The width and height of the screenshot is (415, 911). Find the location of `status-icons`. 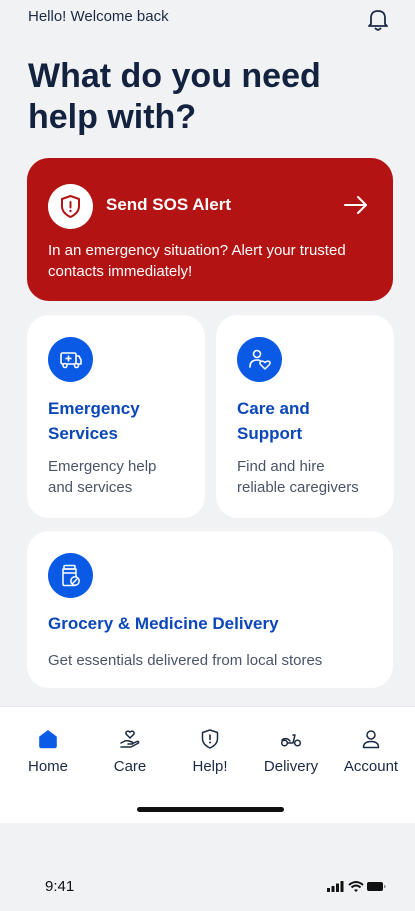

status-icons is located at coordinates (356, 886).